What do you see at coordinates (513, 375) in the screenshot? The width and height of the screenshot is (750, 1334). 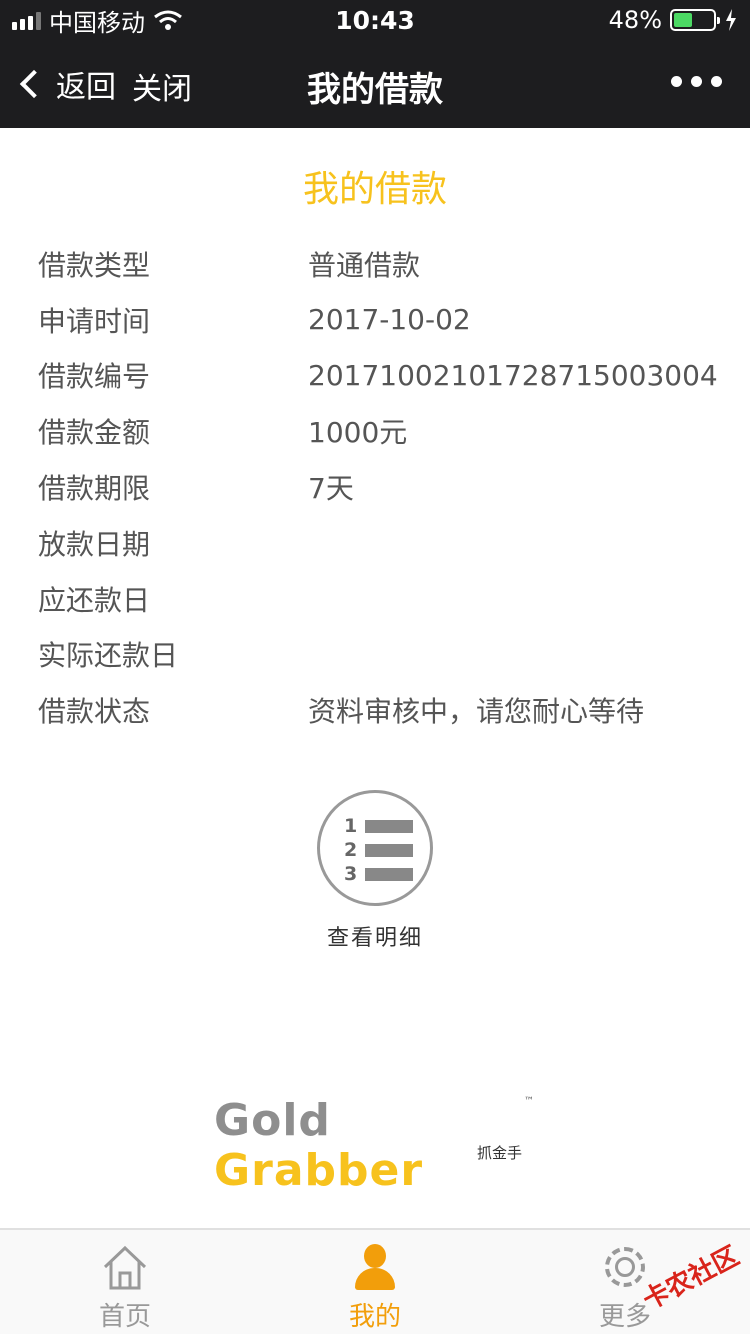 I see `info-value: 2017100210172871500300​4` at bounding box center [513, 375].